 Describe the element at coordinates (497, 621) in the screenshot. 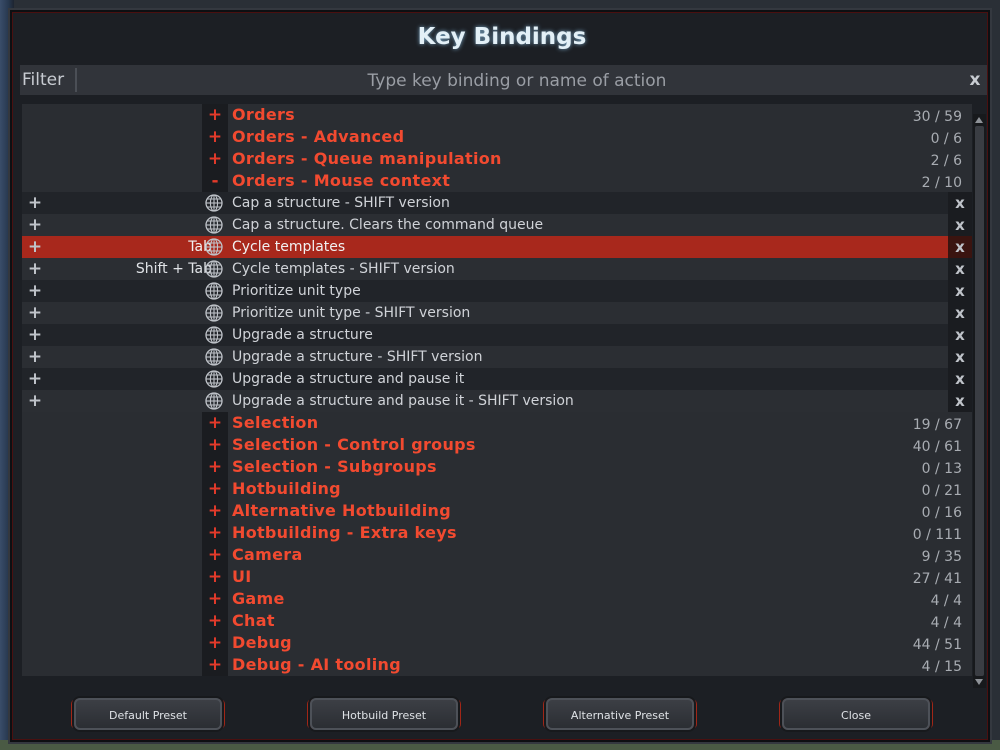

I see `category-row: + Chat 4 / 4` at that location.